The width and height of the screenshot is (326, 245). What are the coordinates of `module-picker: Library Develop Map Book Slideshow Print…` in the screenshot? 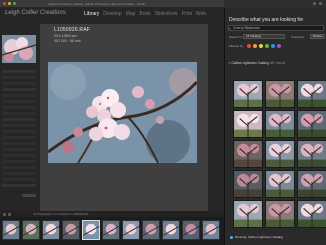 It's located at (145, 14).